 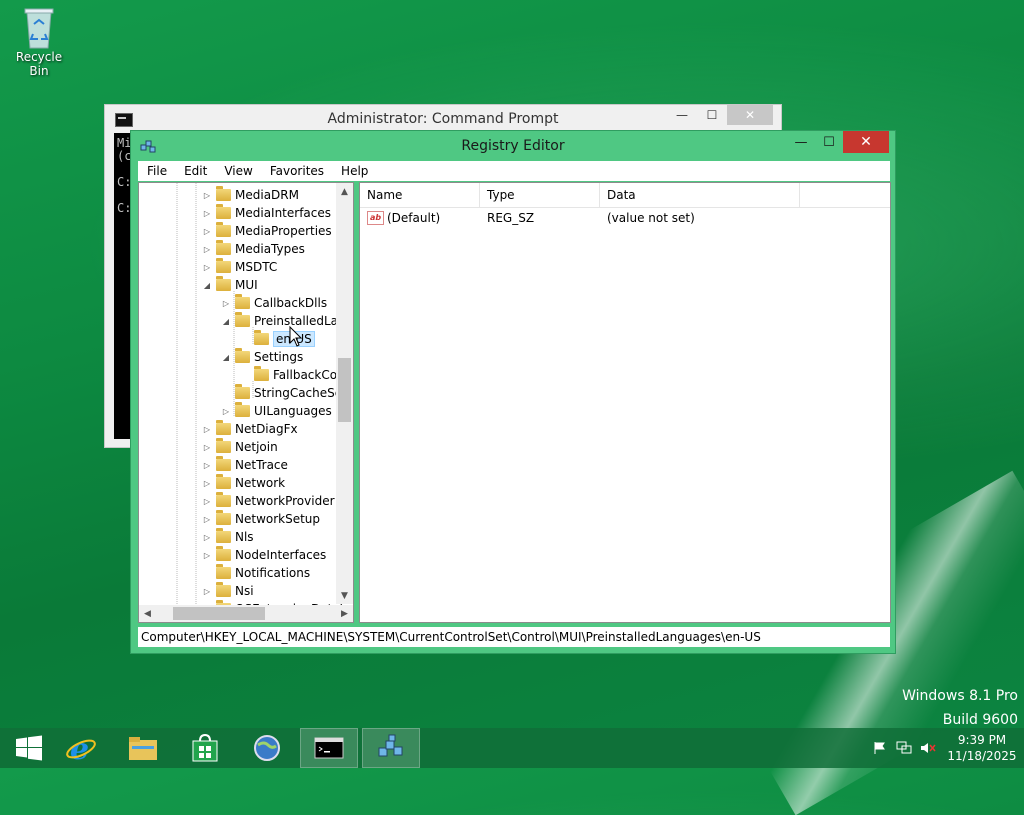 I want to click on tree-node: ▷ Nls, so click(x=227, y=537).